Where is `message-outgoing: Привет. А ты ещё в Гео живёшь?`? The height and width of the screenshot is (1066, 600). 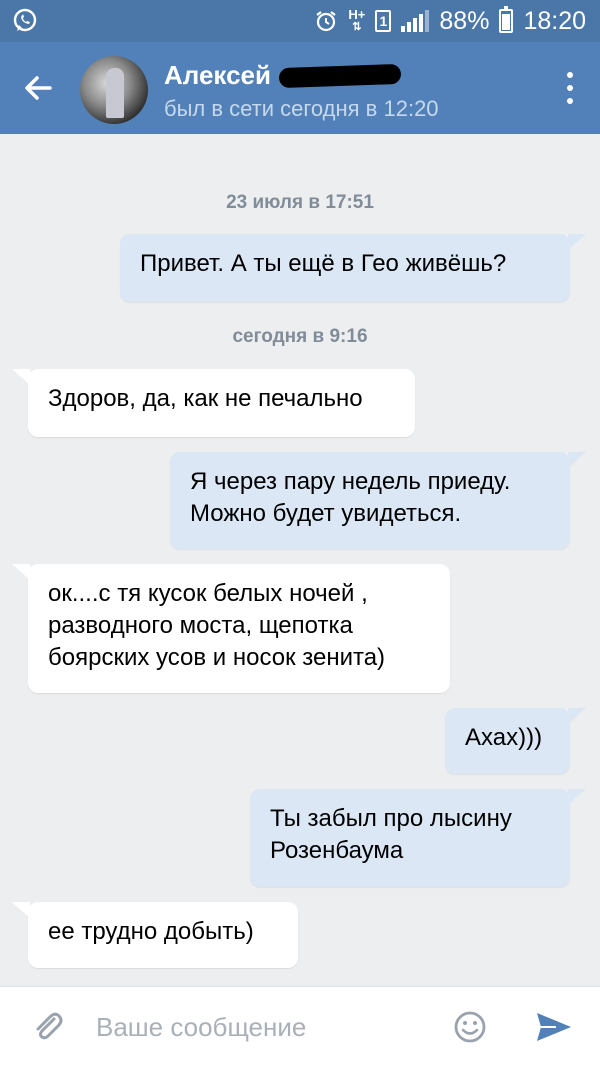
message-outgoing: Привет. А ты ещё в Гео живёшь? is located at coordinates (353, 268).